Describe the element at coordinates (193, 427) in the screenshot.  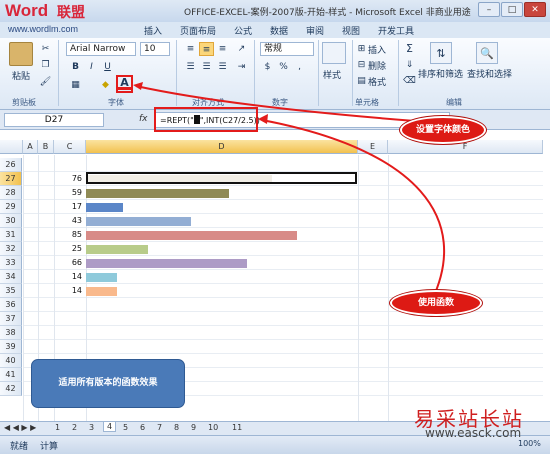
I see `sheet-tab: 9` at that location.